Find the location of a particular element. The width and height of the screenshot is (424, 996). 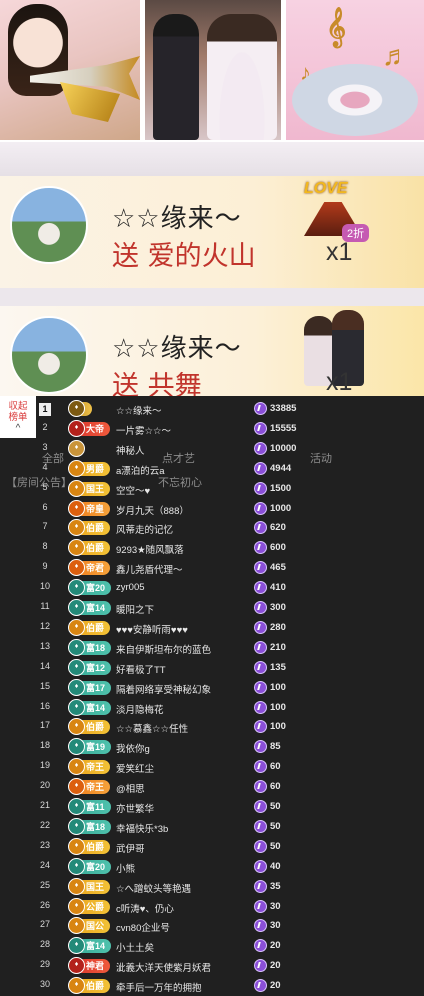

leaderboard-row: 19 ♦ 帝王 爱笑红尘 60 is located at coordinates (230, 767).